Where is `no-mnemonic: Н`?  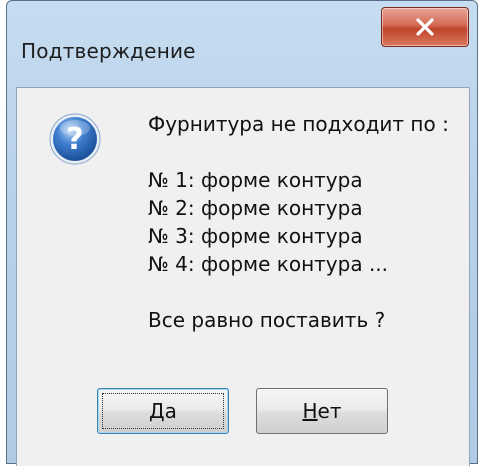 no-mnemonic: Н is located at coordinates (310, 411).